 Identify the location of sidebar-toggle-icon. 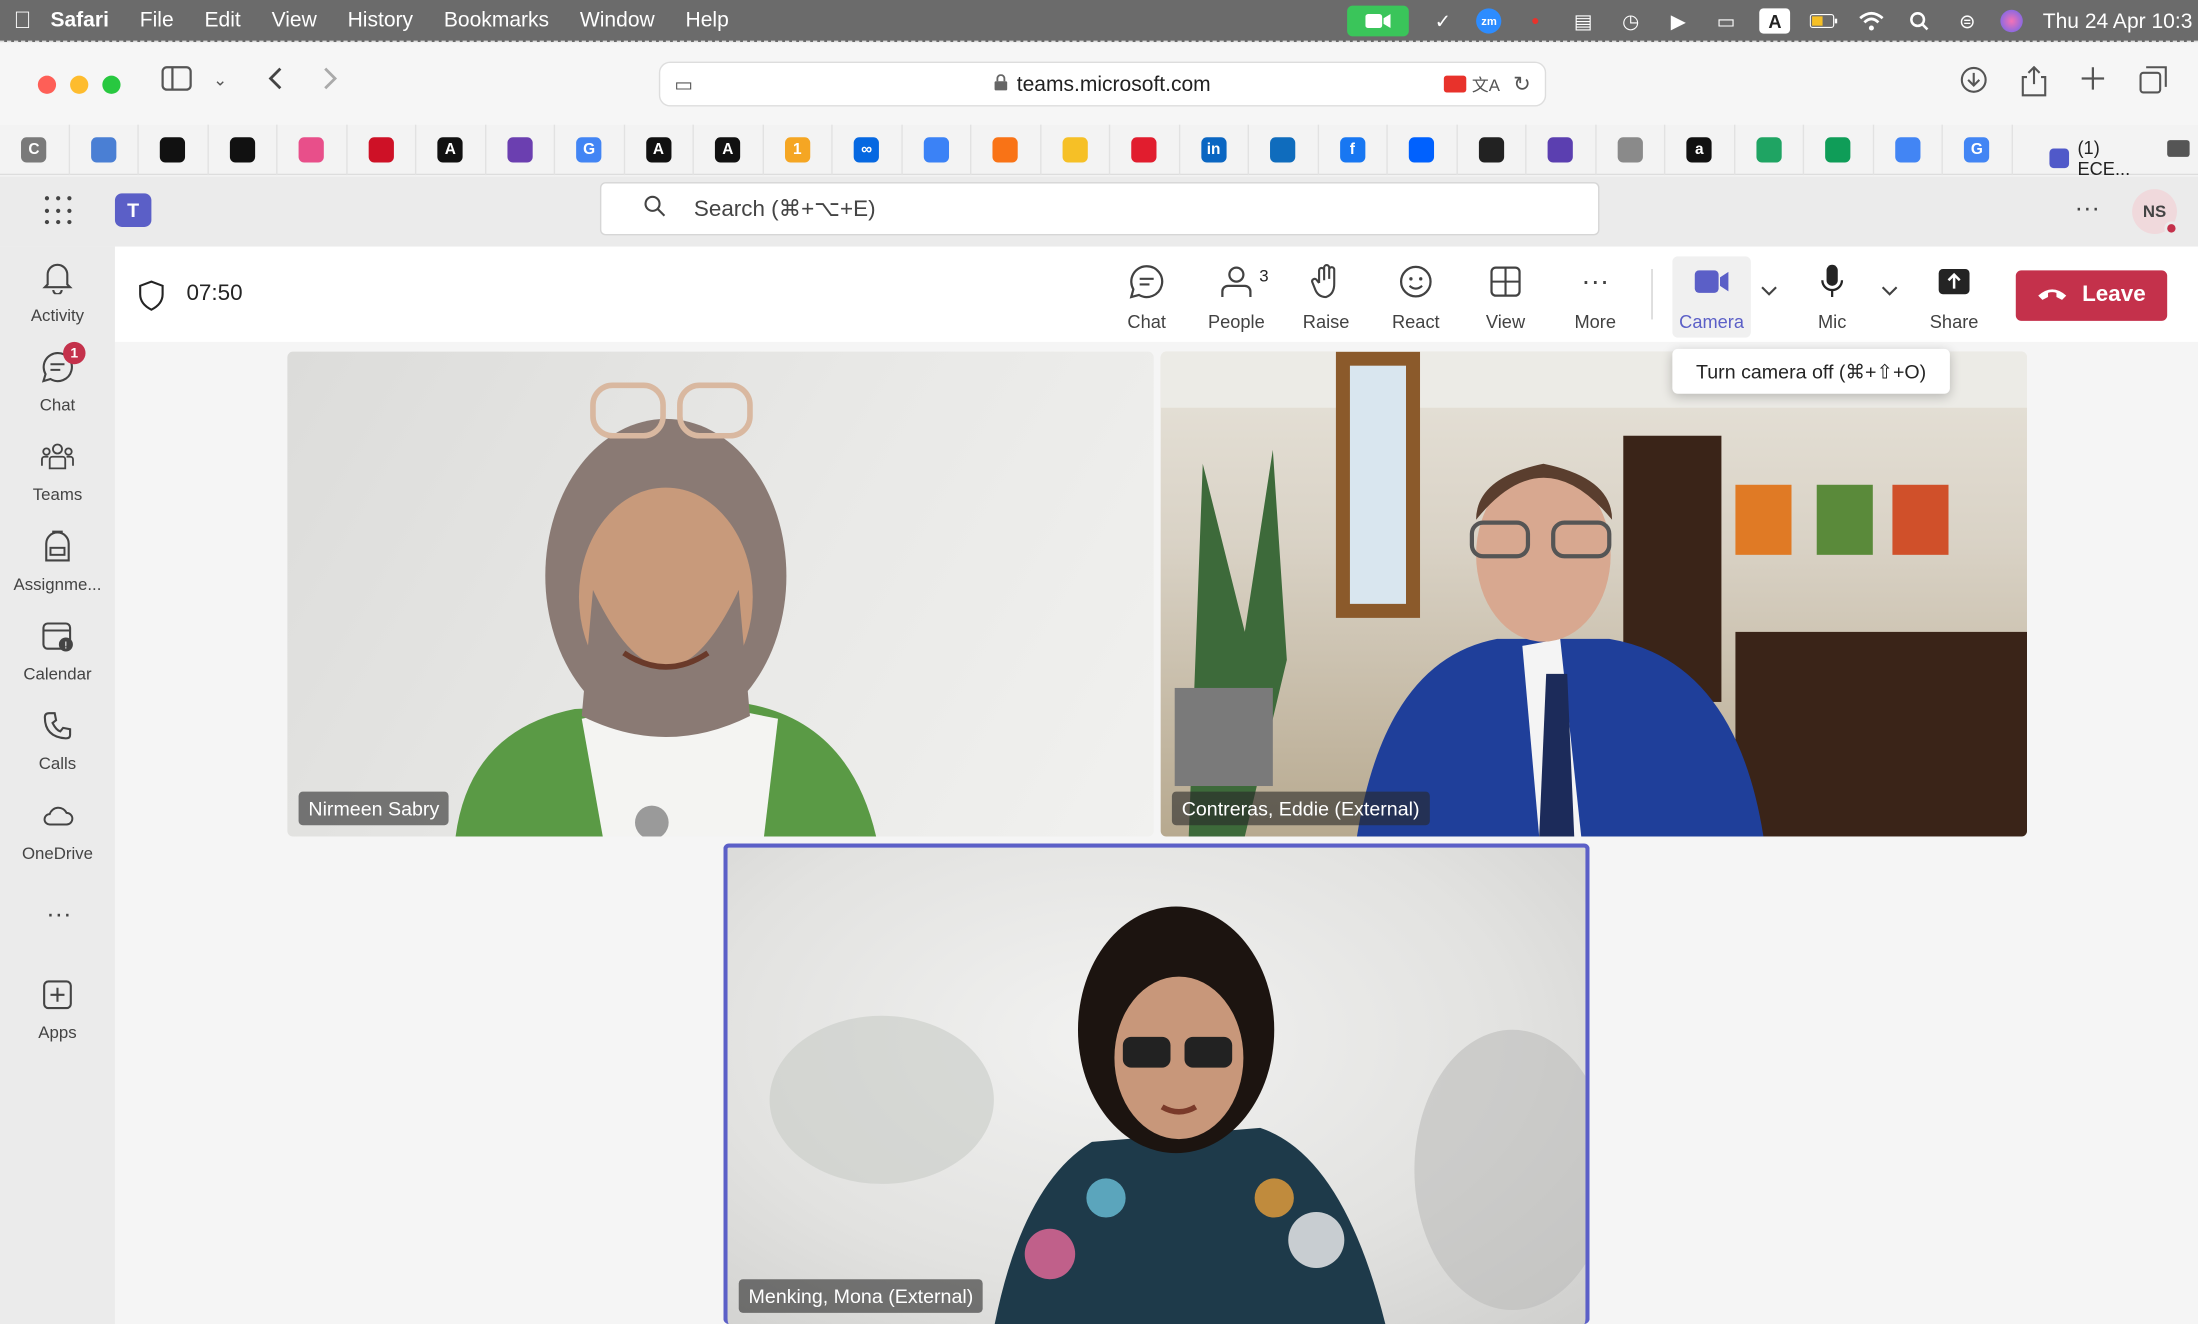
(176, 83).